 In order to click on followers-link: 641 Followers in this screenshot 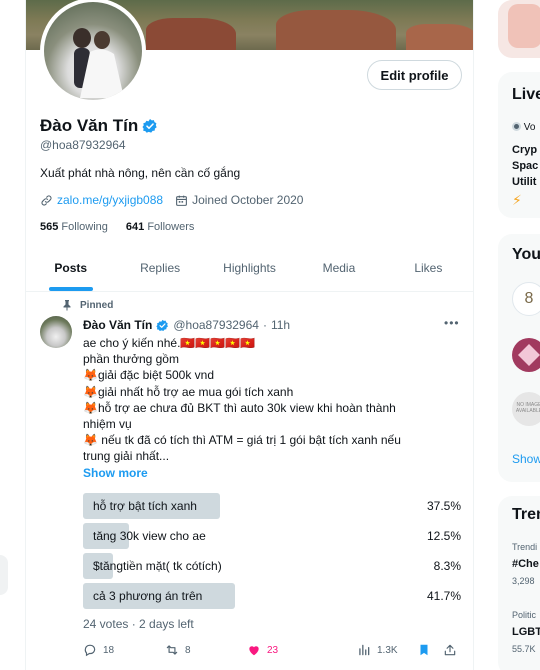, I will do `click(160, 227)`.